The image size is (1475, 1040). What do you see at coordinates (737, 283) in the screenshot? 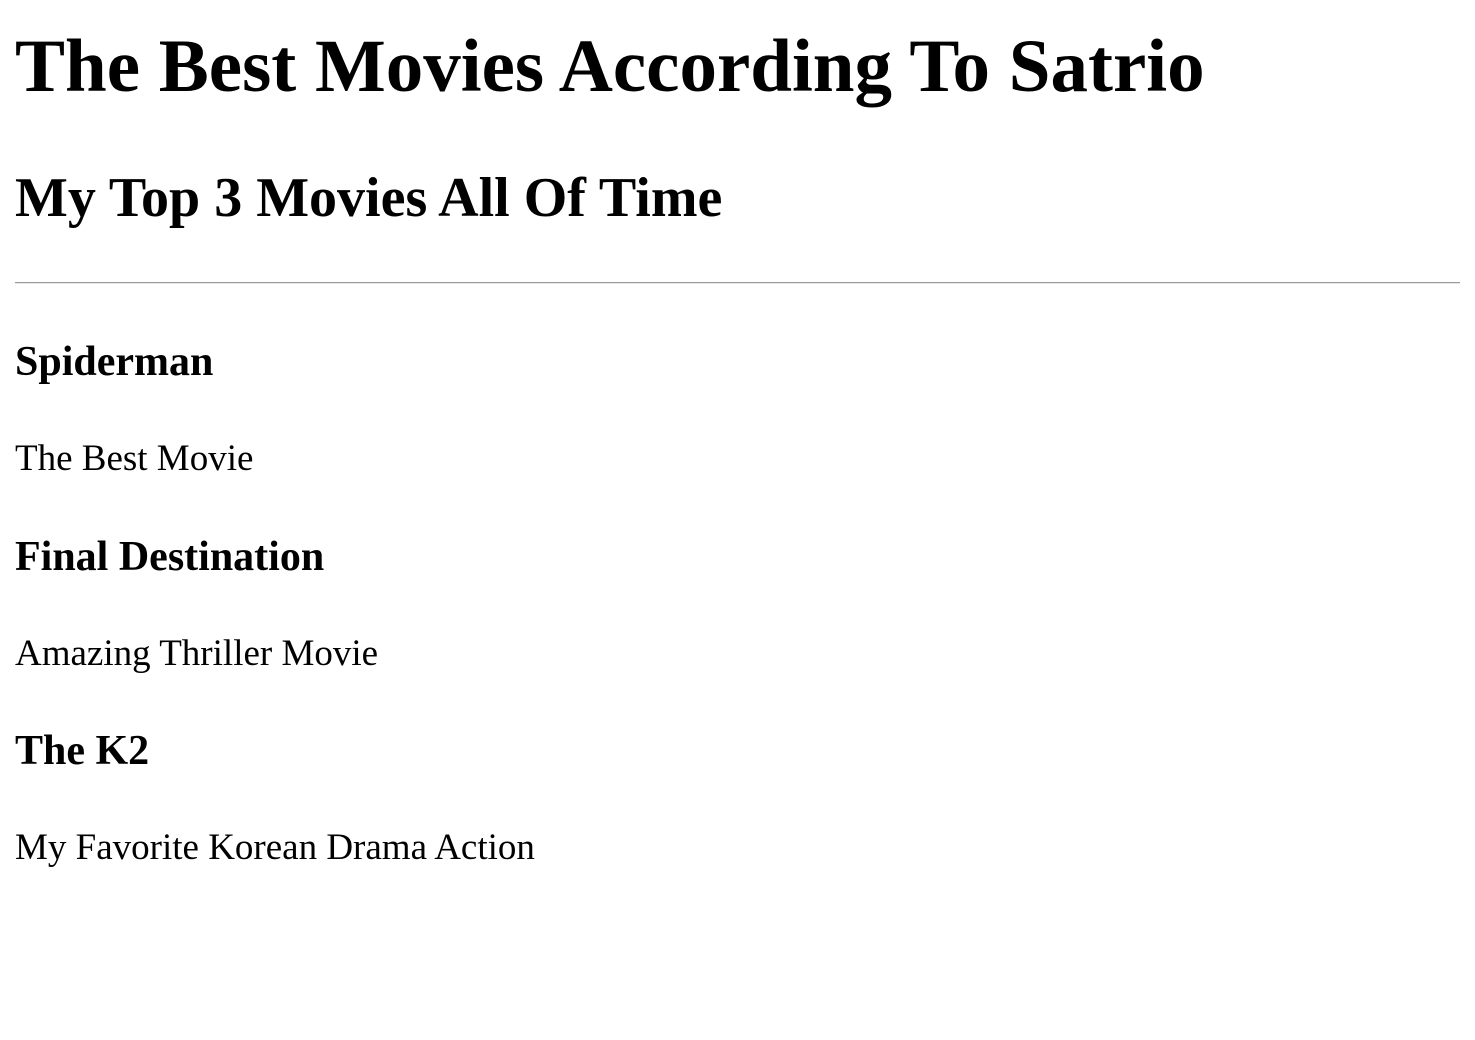
I see `divider` at bounding box center [737, 283].